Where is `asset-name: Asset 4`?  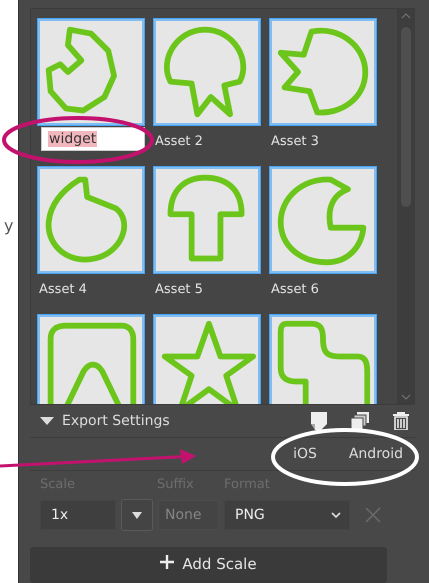
asset-name: Asset 4 is located at coordinates (63, 289).